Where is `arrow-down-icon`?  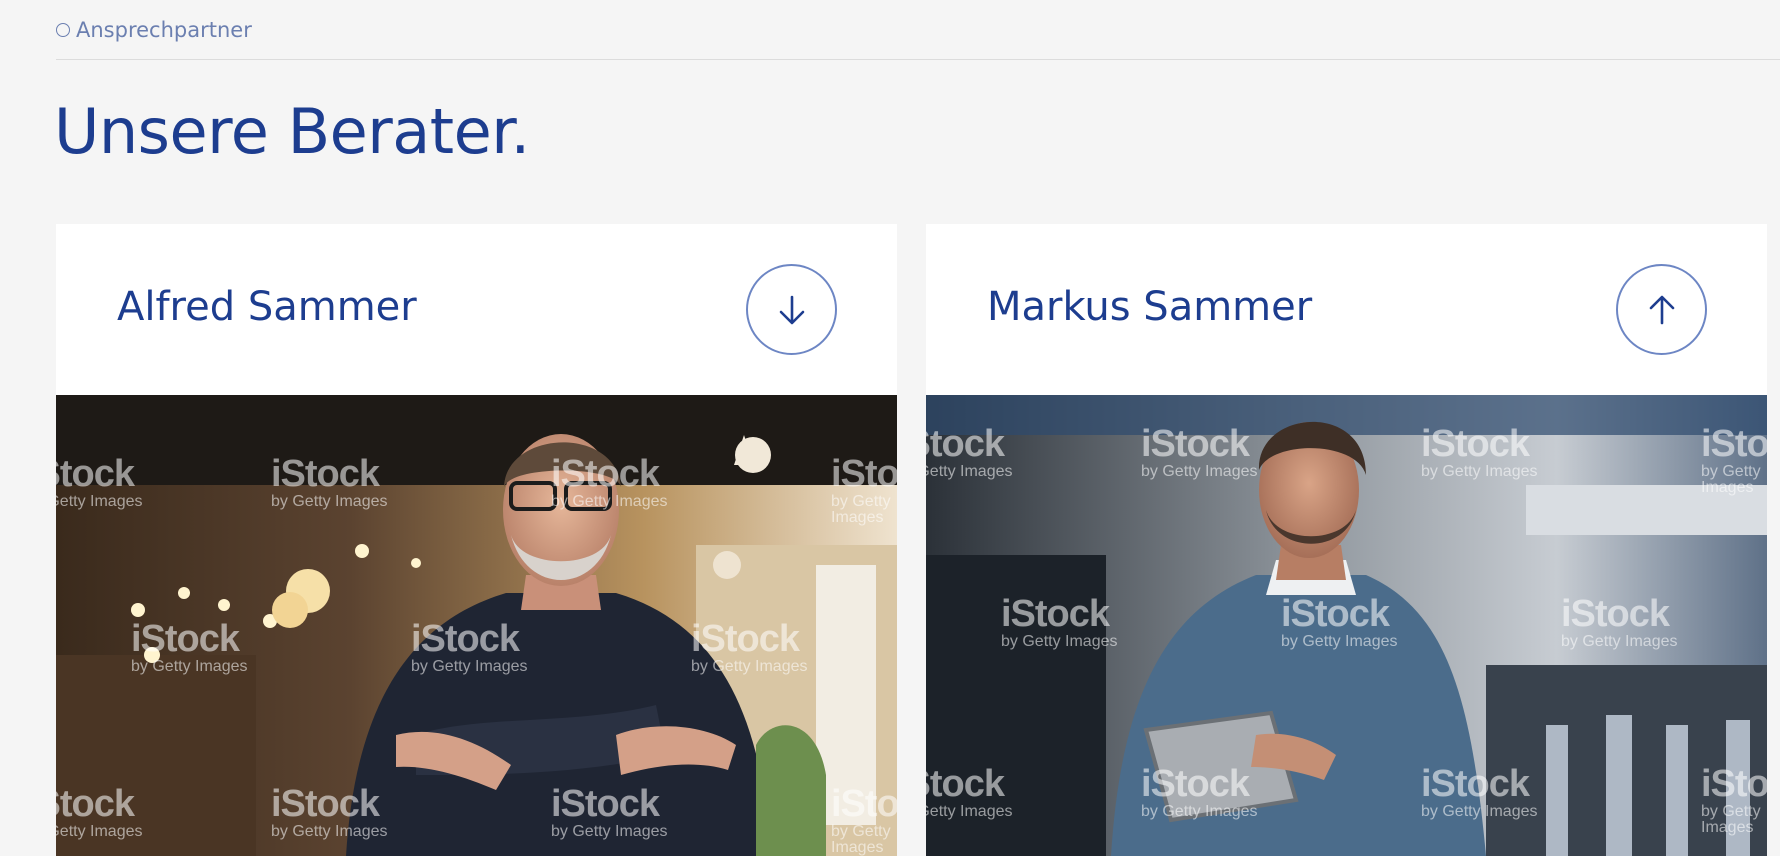 arrow-down-icon is located at coordinates (791, 309).